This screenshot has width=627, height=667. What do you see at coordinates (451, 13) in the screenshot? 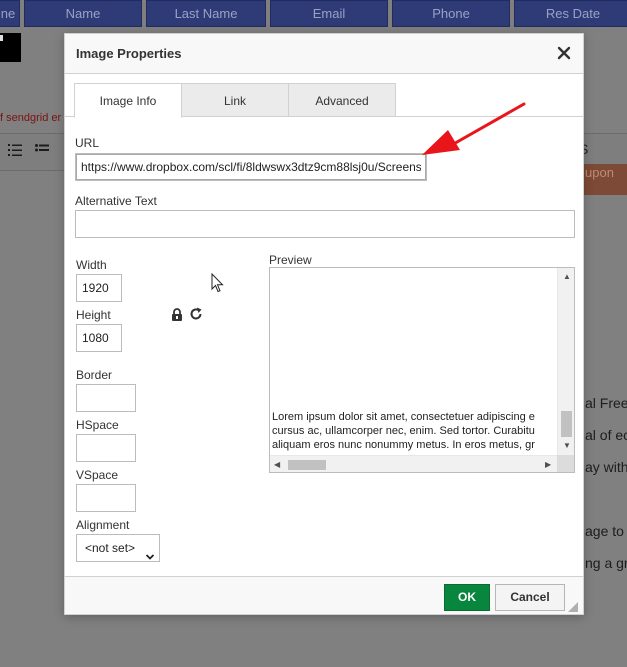
I see `bg-column-header: Phone` at bounding box center [451, 13].